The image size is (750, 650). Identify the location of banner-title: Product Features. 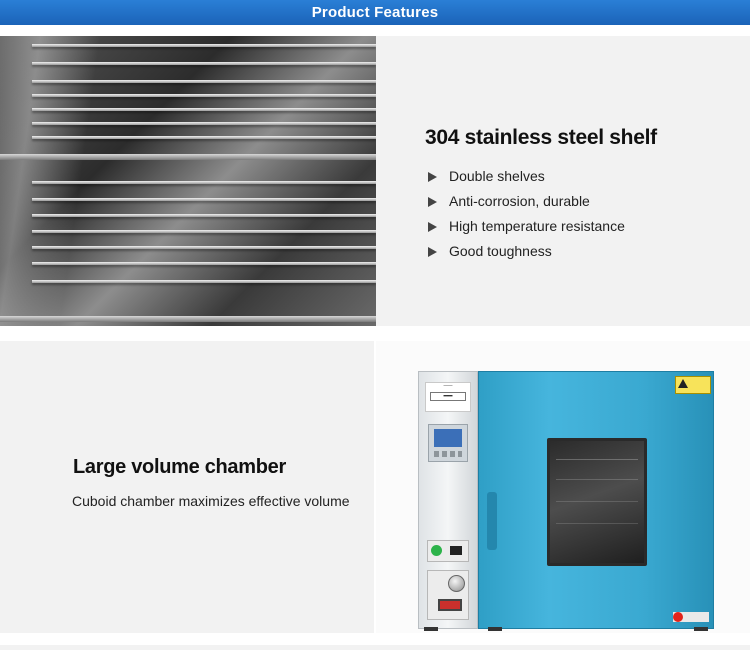
(375, 12).